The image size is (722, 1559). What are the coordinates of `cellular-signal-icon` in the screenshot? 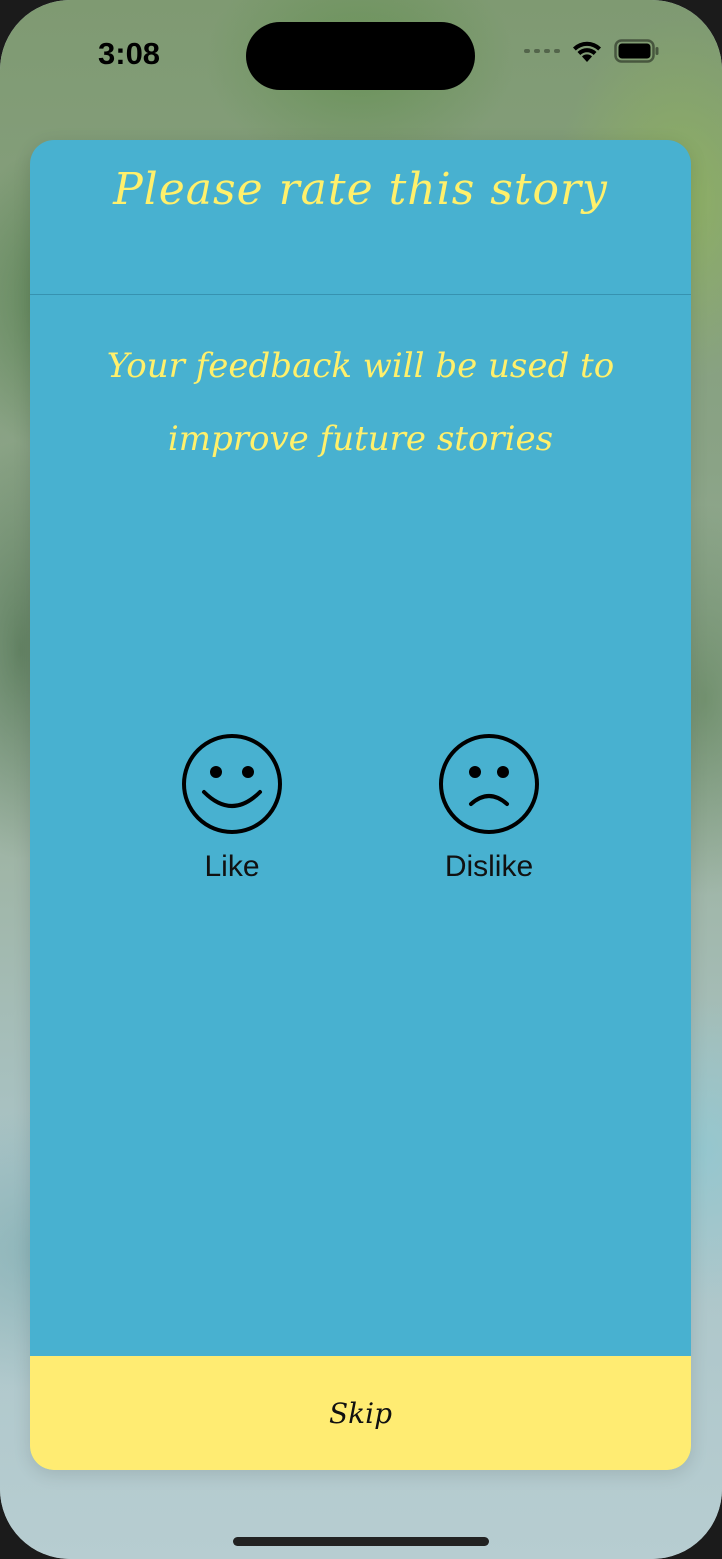 It's located at (542, 51).